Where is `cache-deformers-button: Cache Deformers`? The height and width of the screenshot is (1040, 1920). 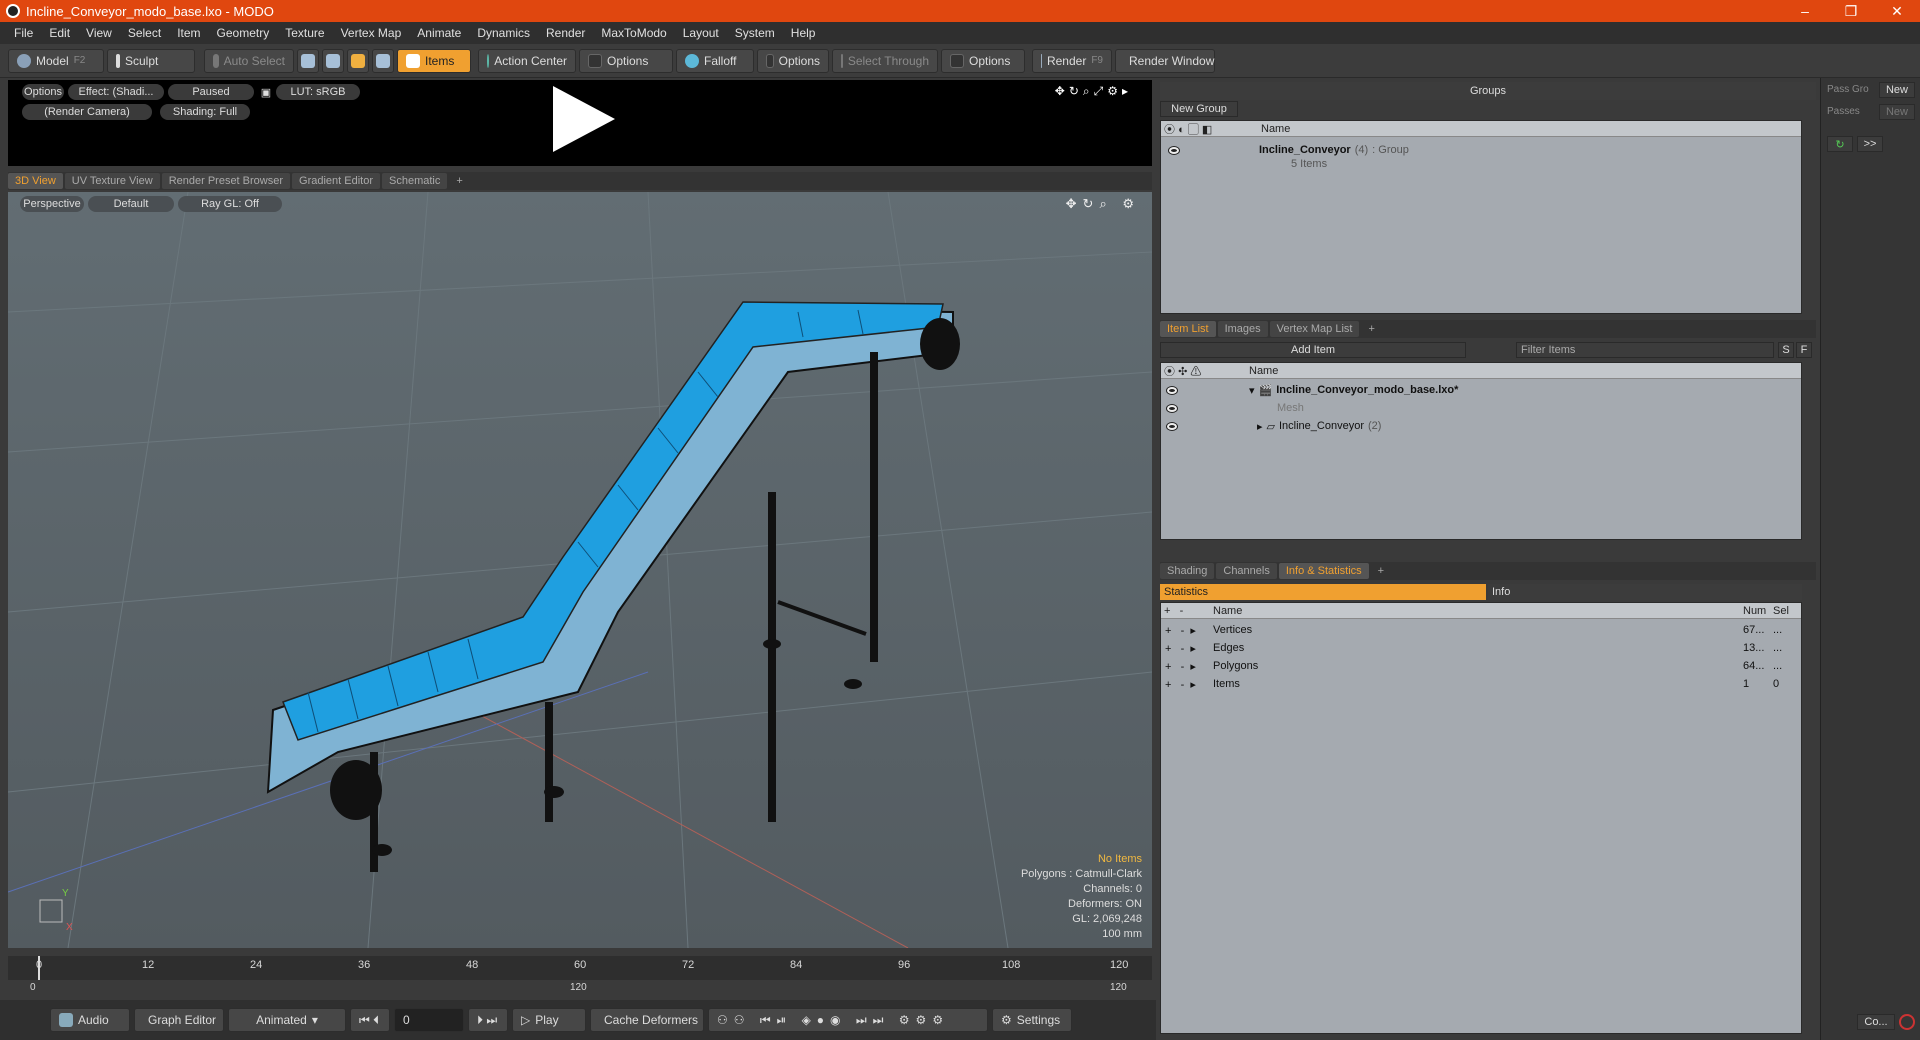 cache-deformers-button: Cache Deformers is located at coordinates (647, 1020).